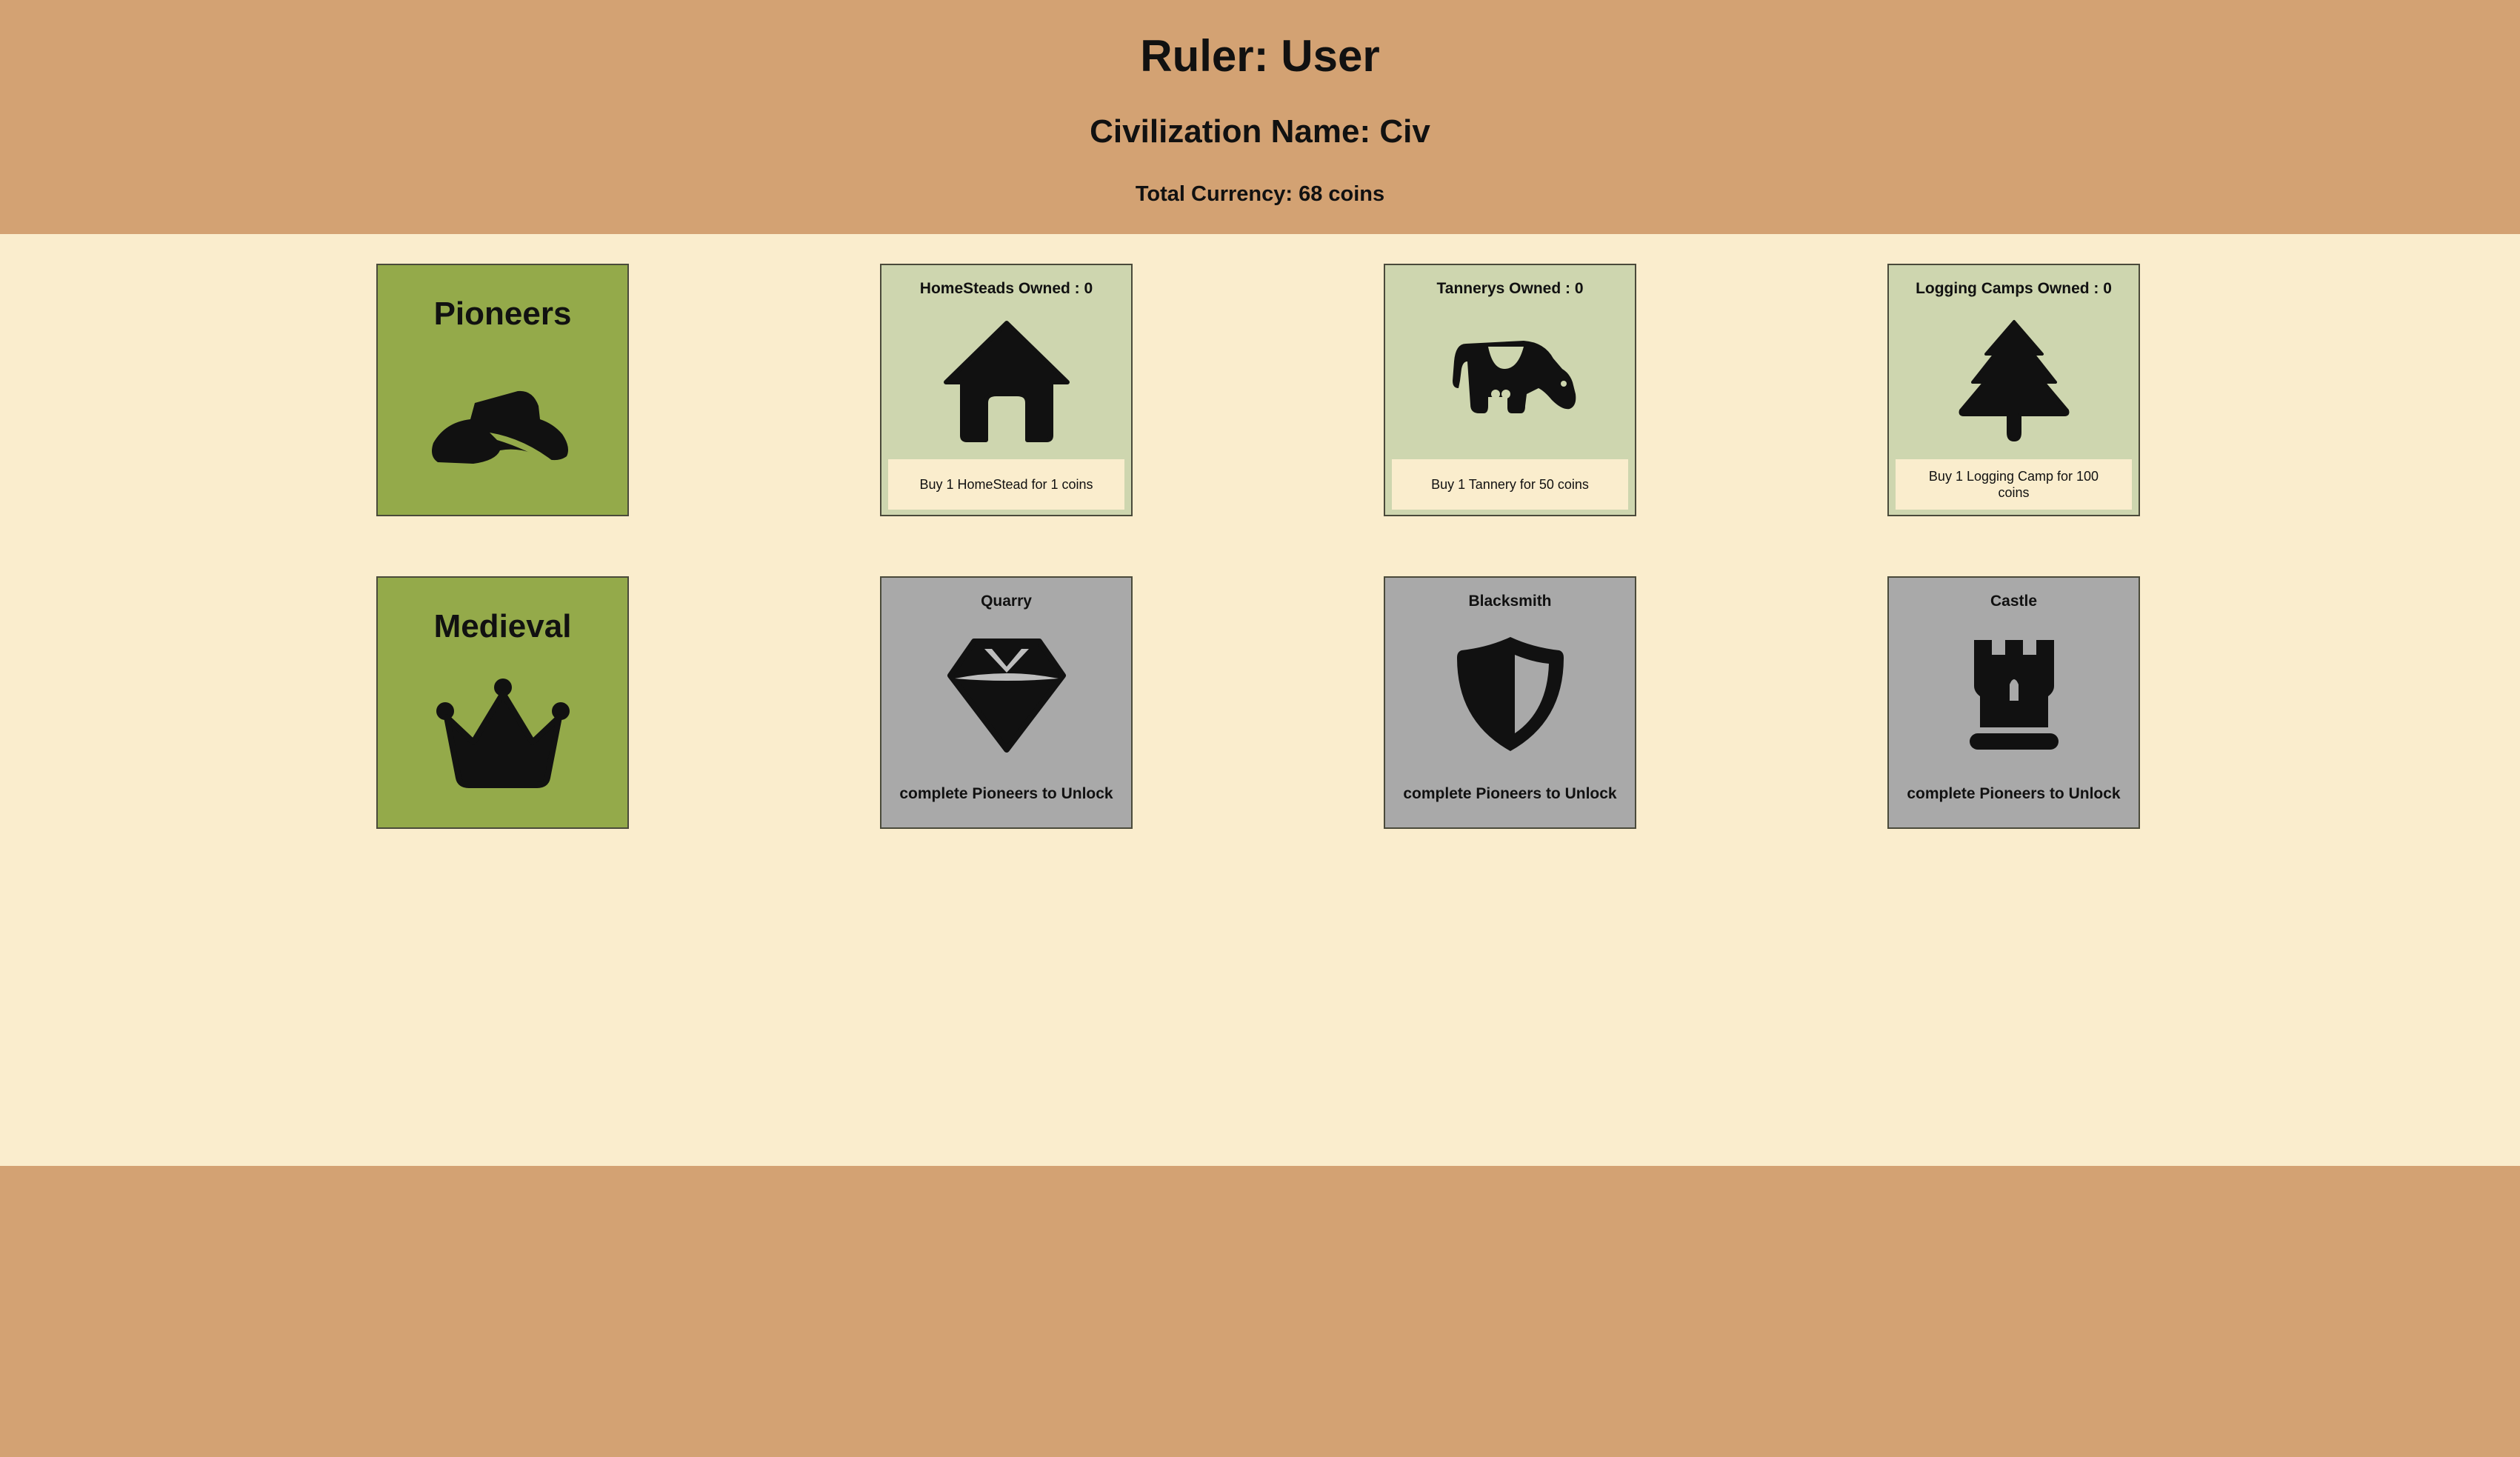 The height and width of the screenshot is (1457, 2520). I want to click on era-card-medieval: Medieval, so click(502, 702).